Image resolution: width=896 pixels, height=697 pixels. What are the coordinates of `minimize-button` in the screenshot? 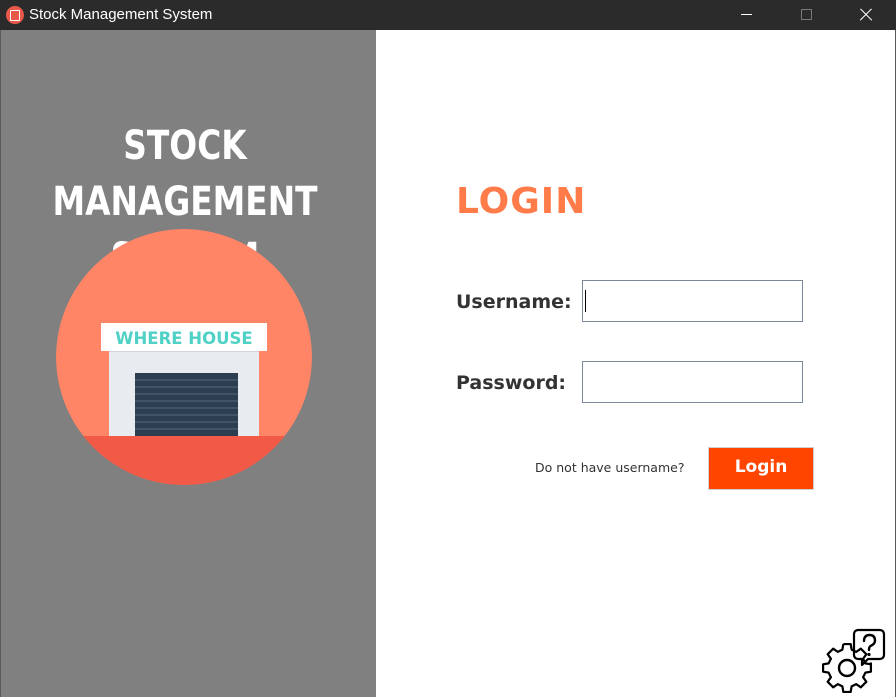 It's located at (746, 15).